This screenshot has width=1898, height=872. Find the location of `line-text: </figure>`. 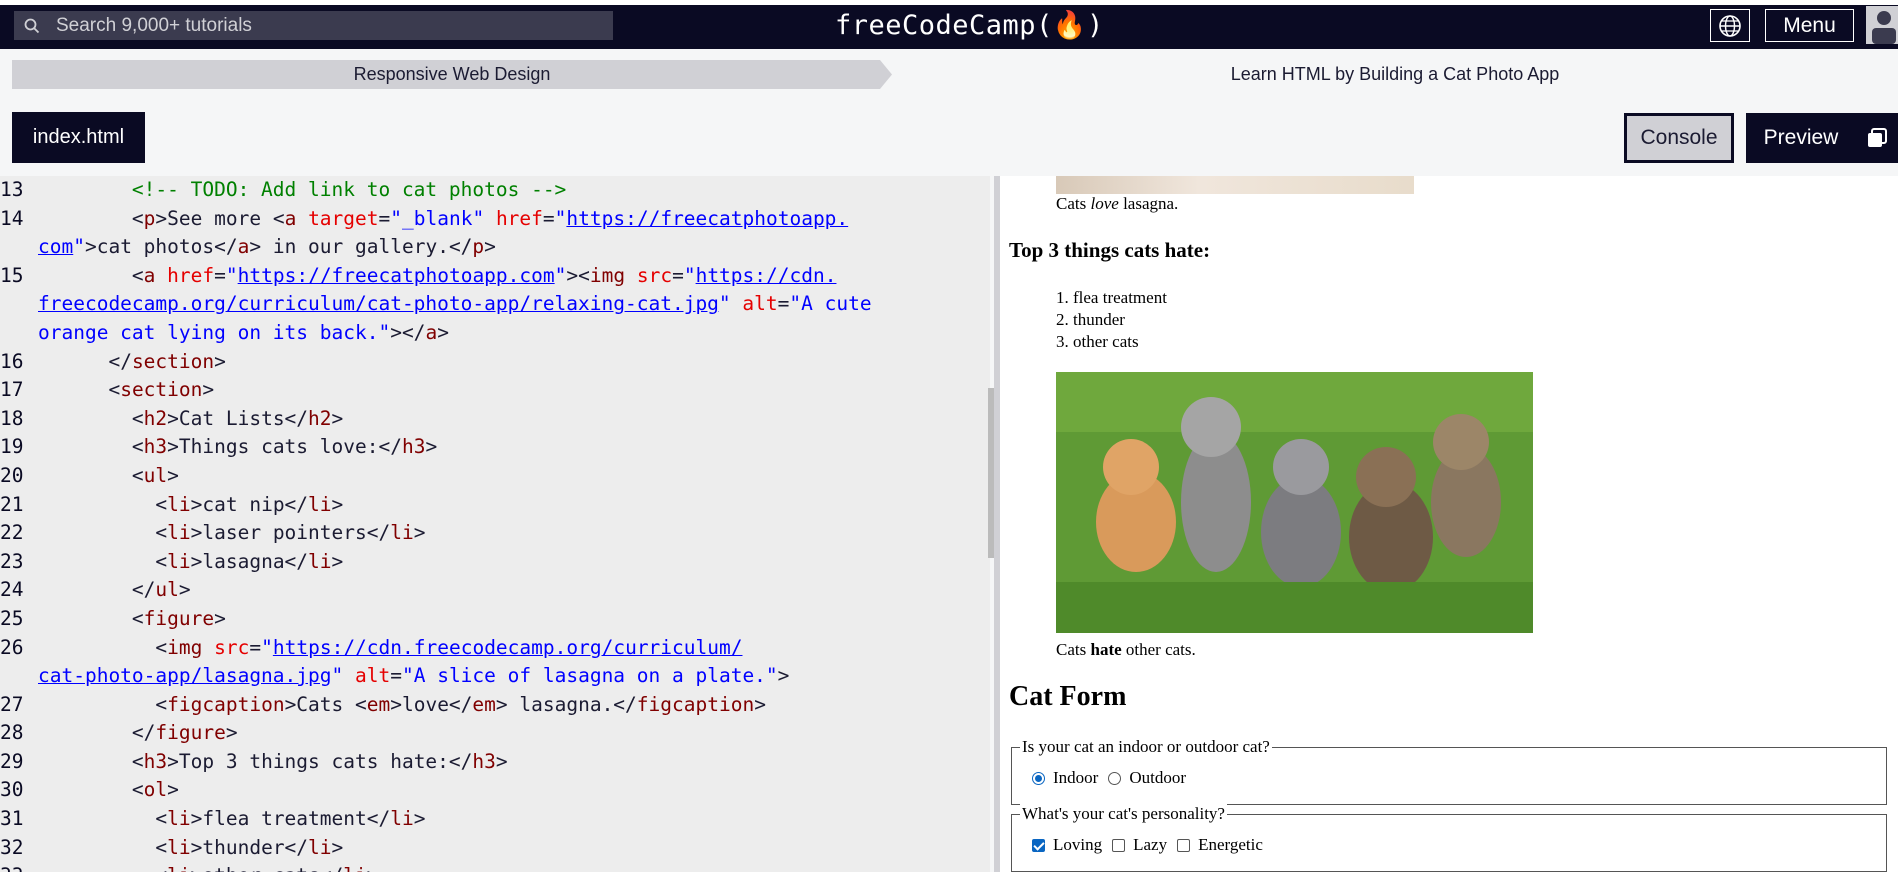

line-text: </figure> is located at coordinates (514, 733).